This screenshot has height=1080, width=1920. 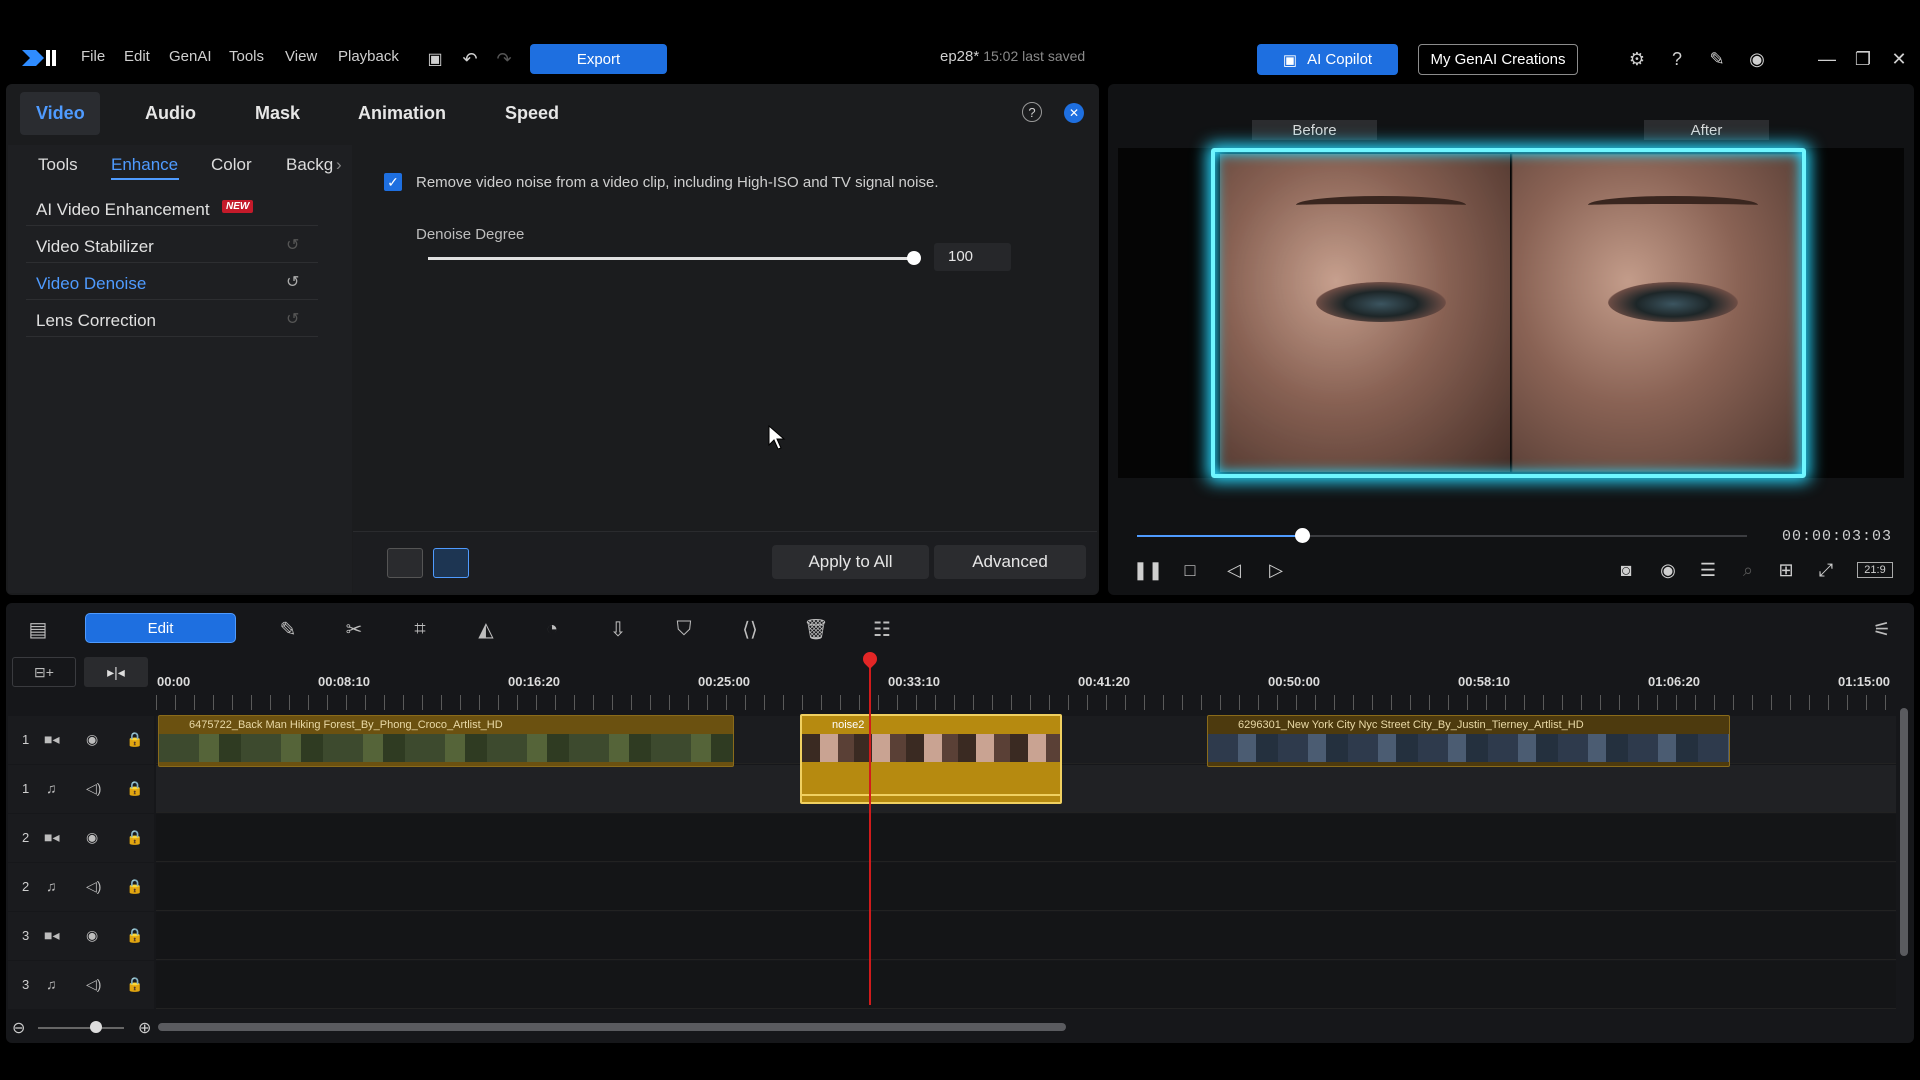 What do you see at coordinates (532, 113) in the screenshot?
I see `tab-speed: Speed` at bounding box center [532, 113].